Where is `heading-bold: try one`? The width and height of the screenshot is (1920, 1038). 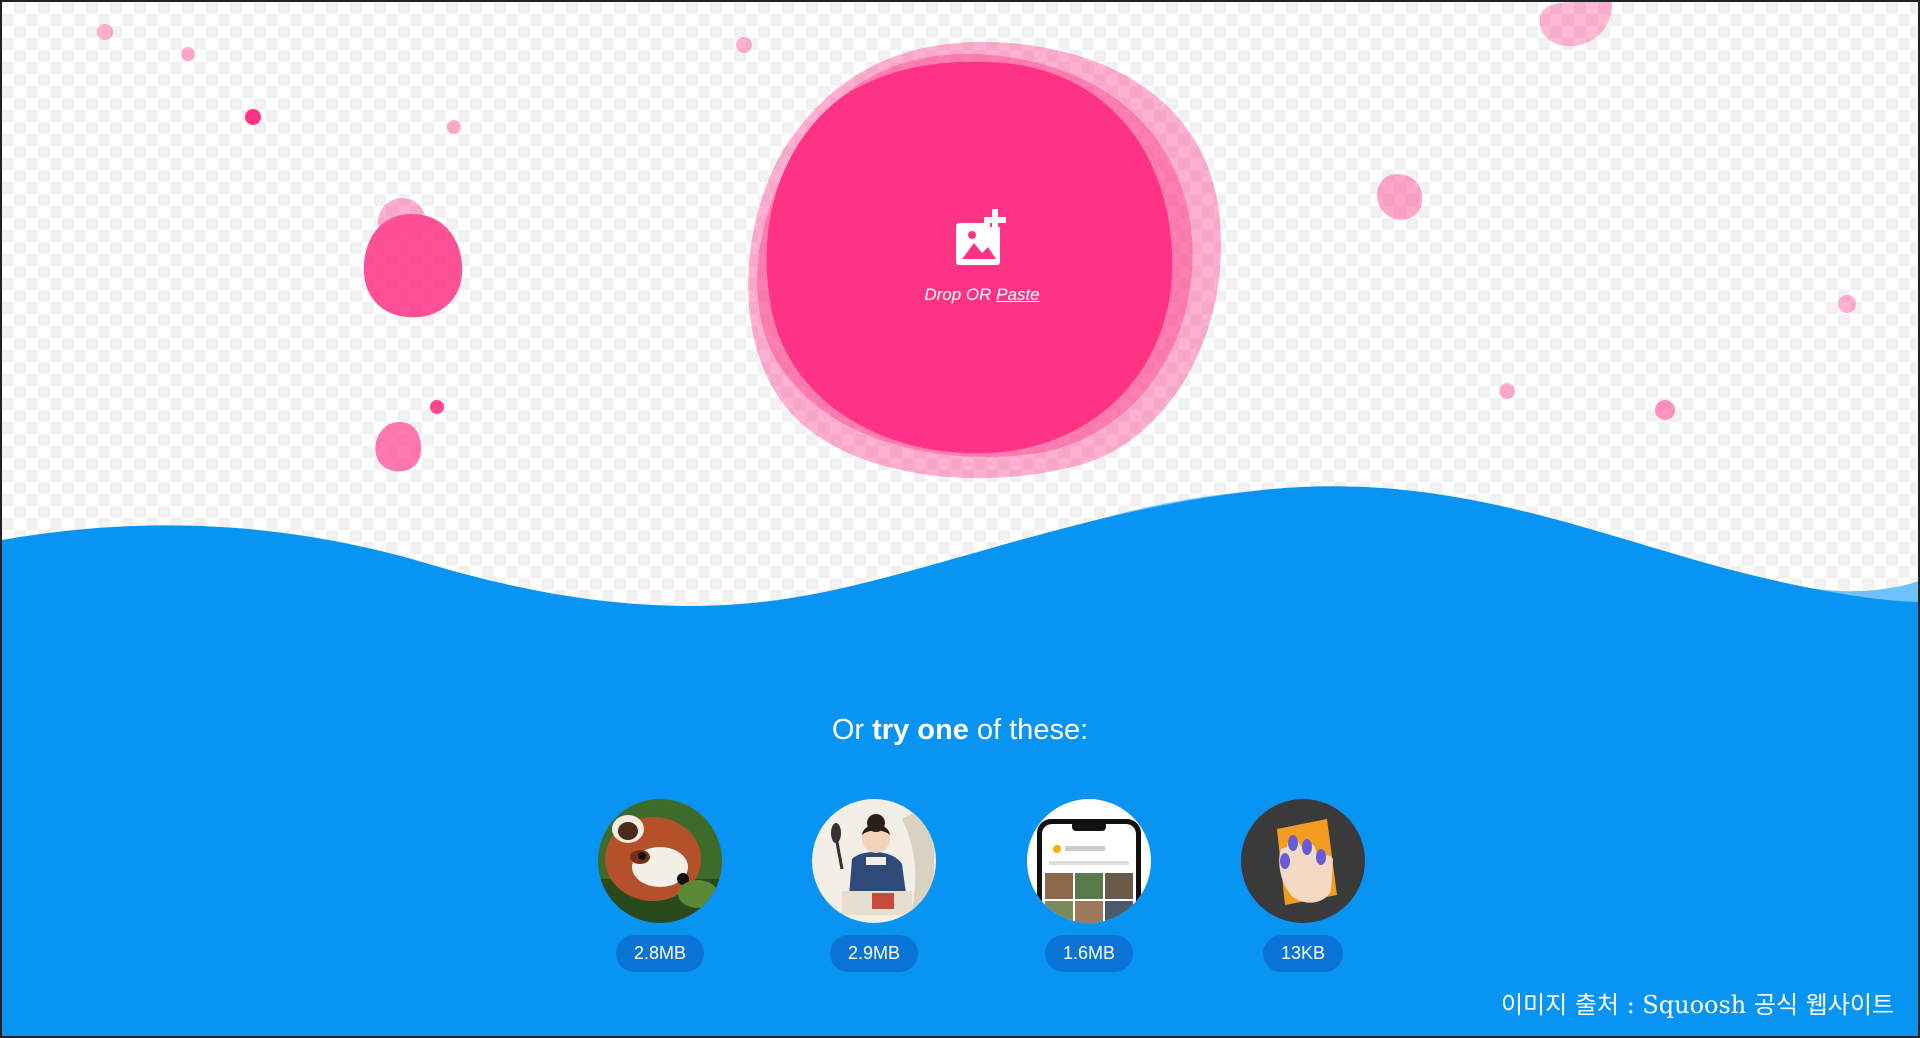
heading-bold: try one is located at coordinates (920, 730).